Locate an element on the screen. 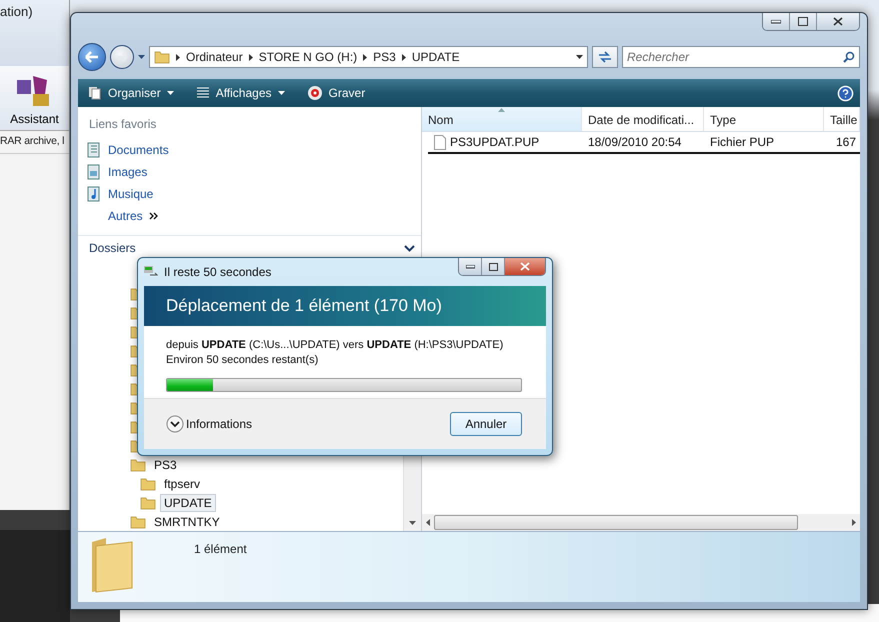 Image resolution: width=879 pixels, height=622 pixels. folder-tree-item: UPDATE is located at coordinates (188, 503).